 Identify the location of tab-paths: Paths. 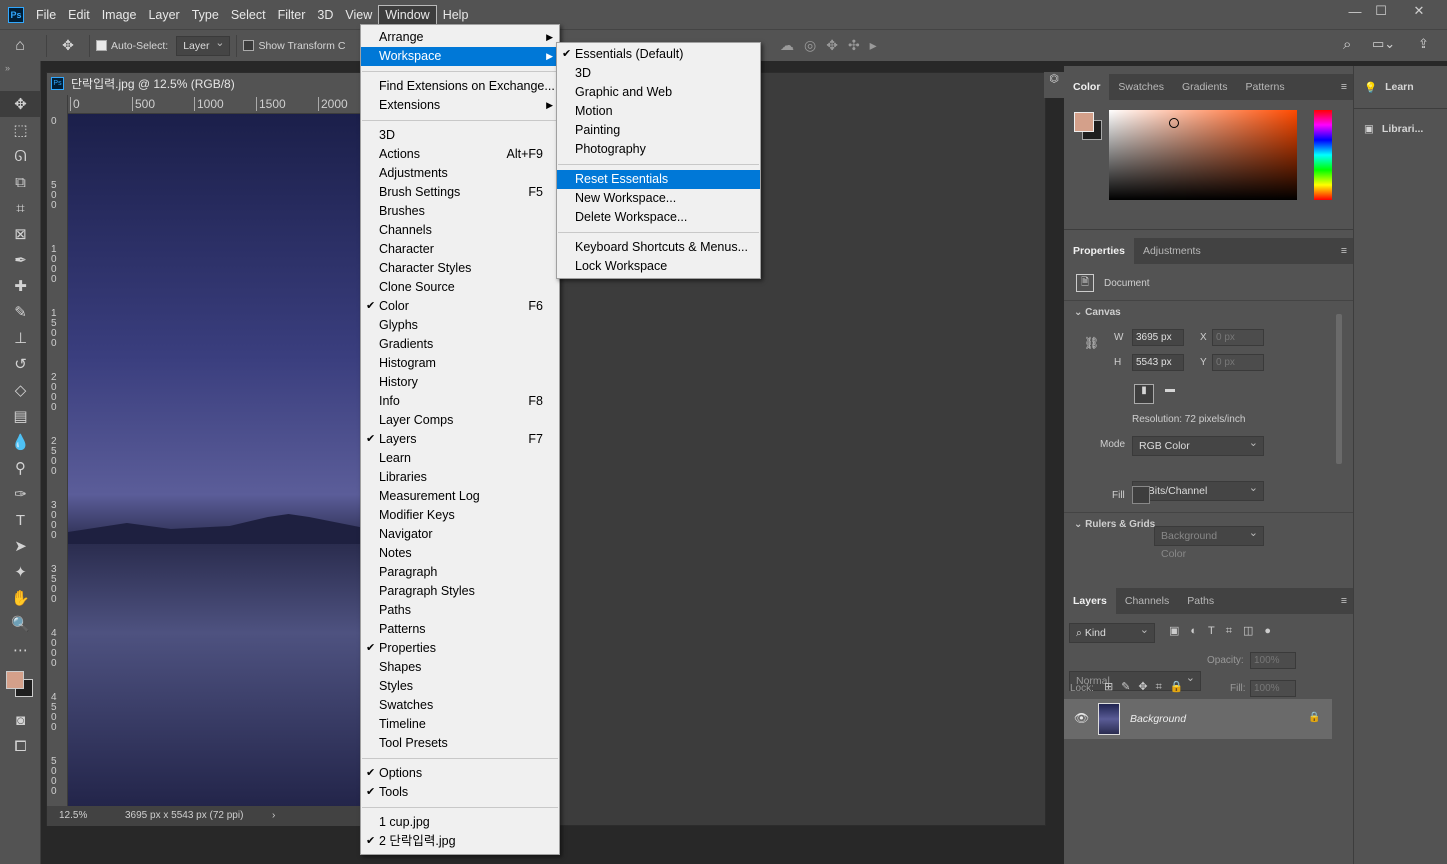
(1200, 601).